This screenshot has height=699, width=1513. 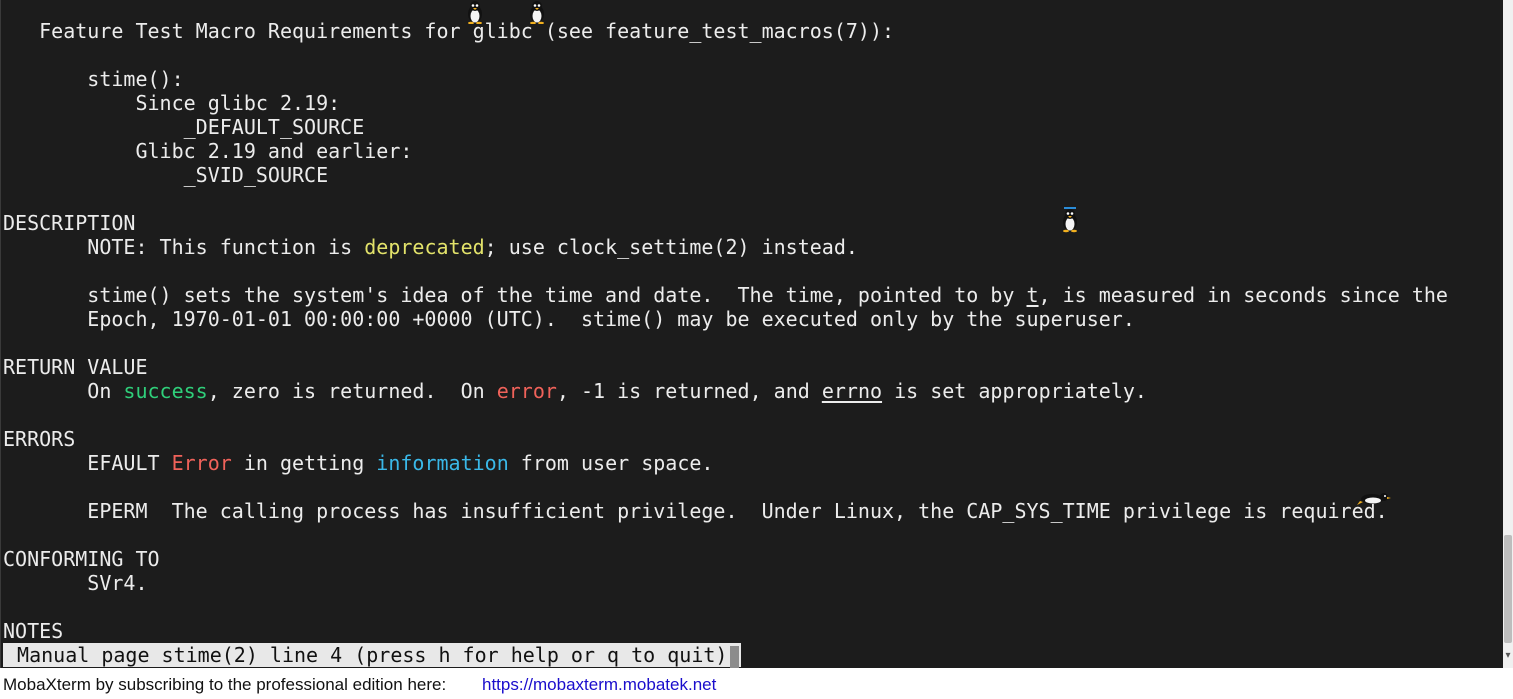 I want to click on terminal-text: DESCRIPTION, so click(x=69, y=223).